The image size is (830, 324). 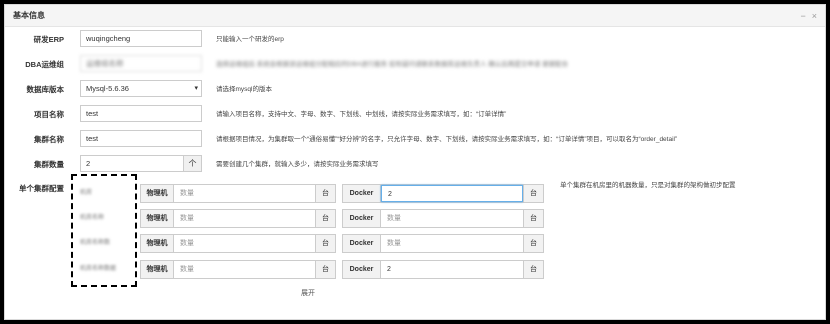 I want to click on room-name: 机房名称数, so click(x=95, y=243).